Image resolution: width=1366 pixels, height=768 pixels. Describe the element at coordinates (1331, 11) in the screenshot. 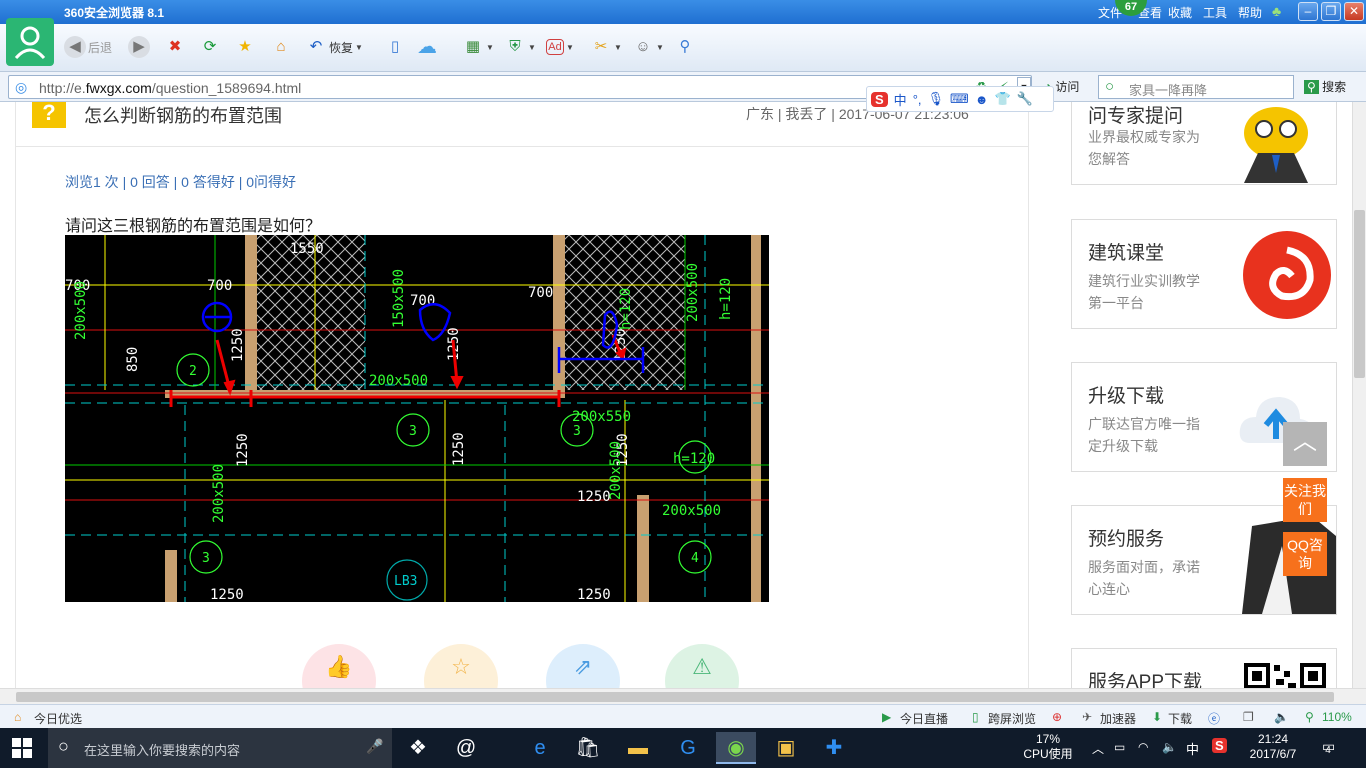

I see `maximize-button: ❐` at that location.